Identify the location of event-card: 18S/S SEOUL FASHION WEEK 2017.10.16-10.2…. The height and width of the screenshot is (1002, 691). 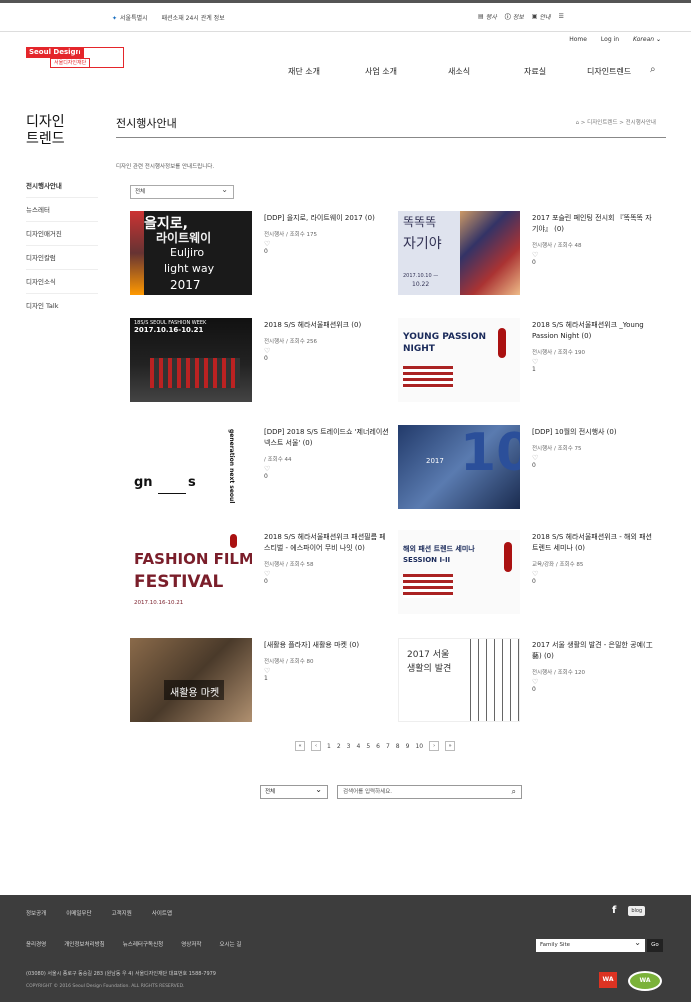
(266, 366).